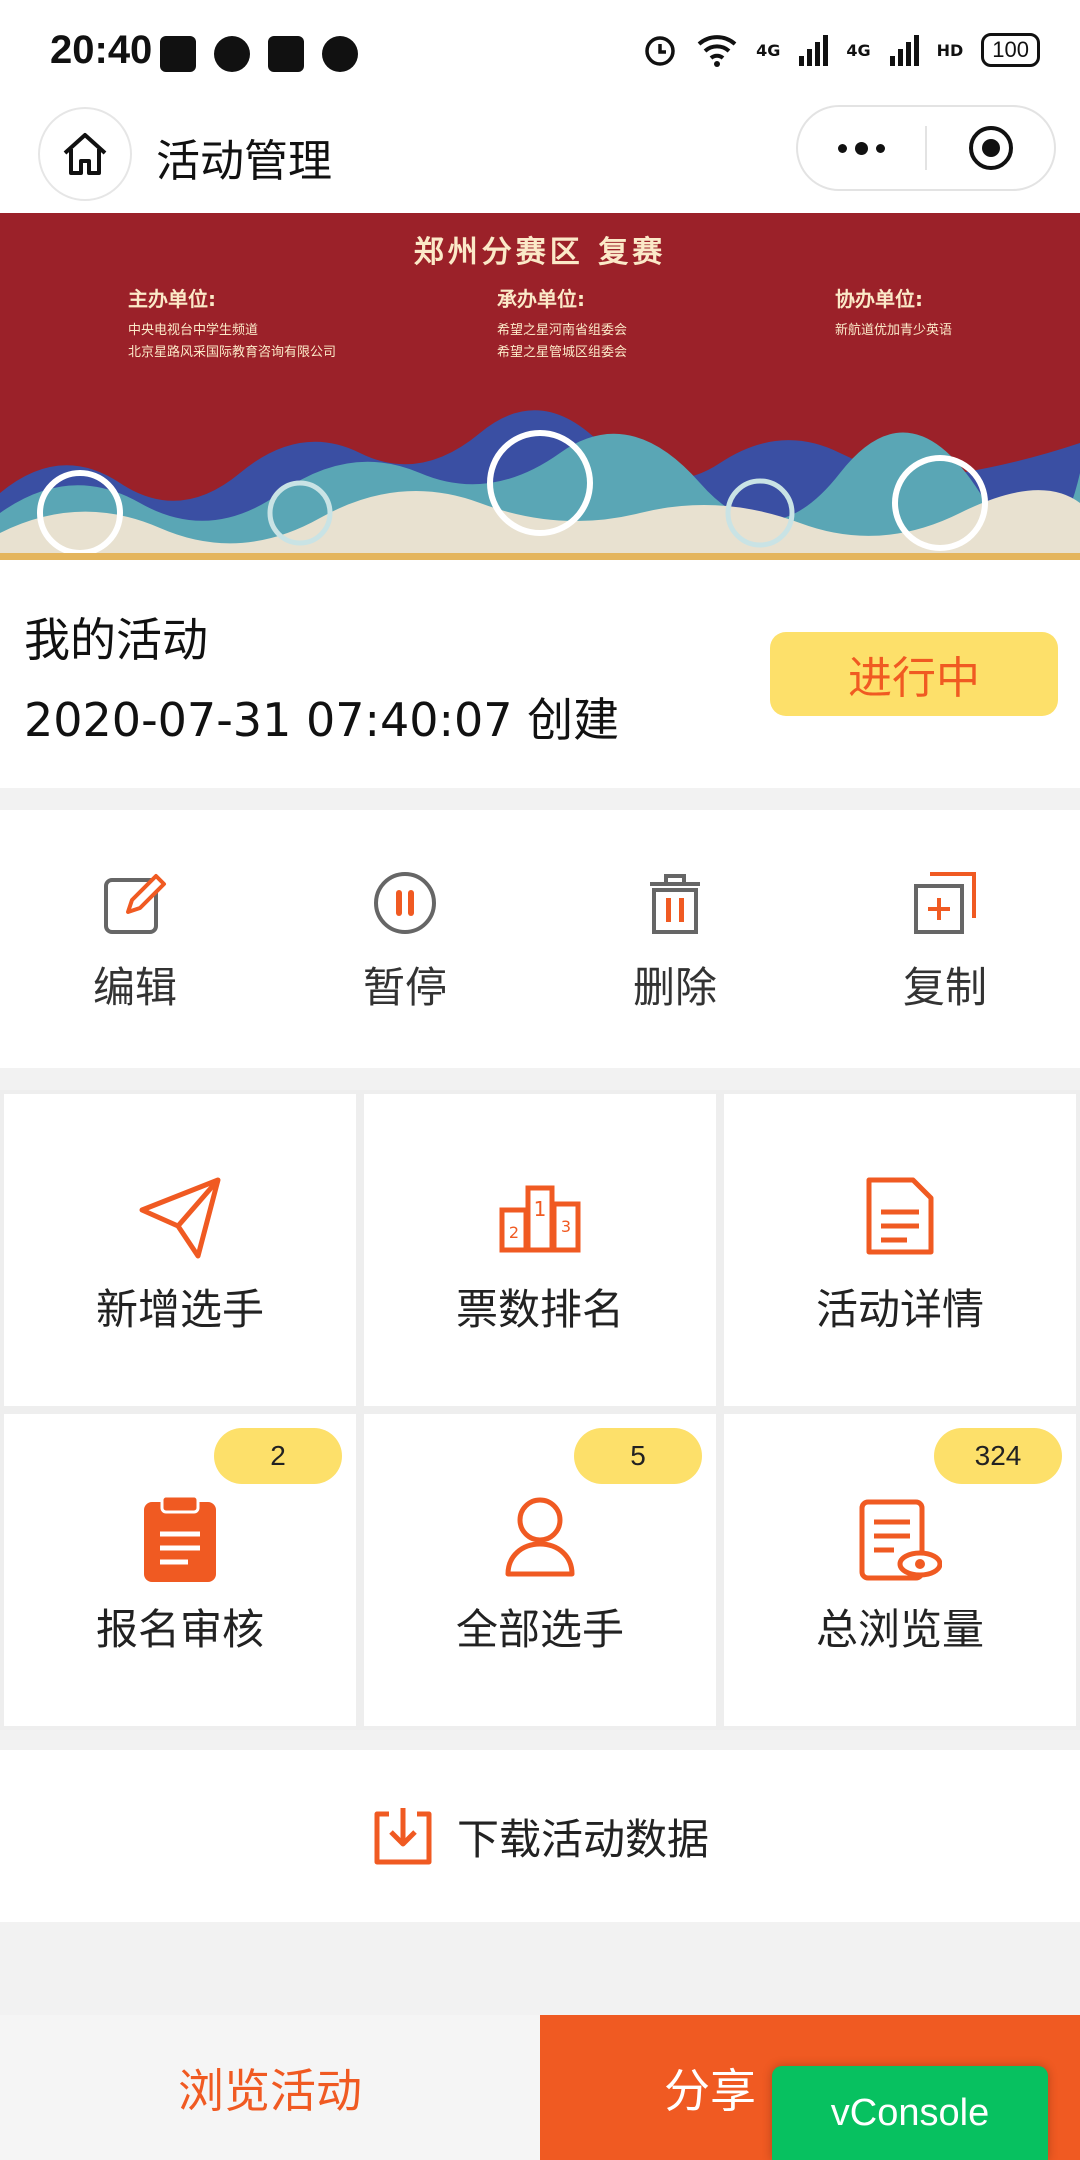  What do you see at coordinates (232, 352) in the screenshot?
I see `host-line: 北京星路风采国际教育咨询有限公司` at bounding box center [232, 352].